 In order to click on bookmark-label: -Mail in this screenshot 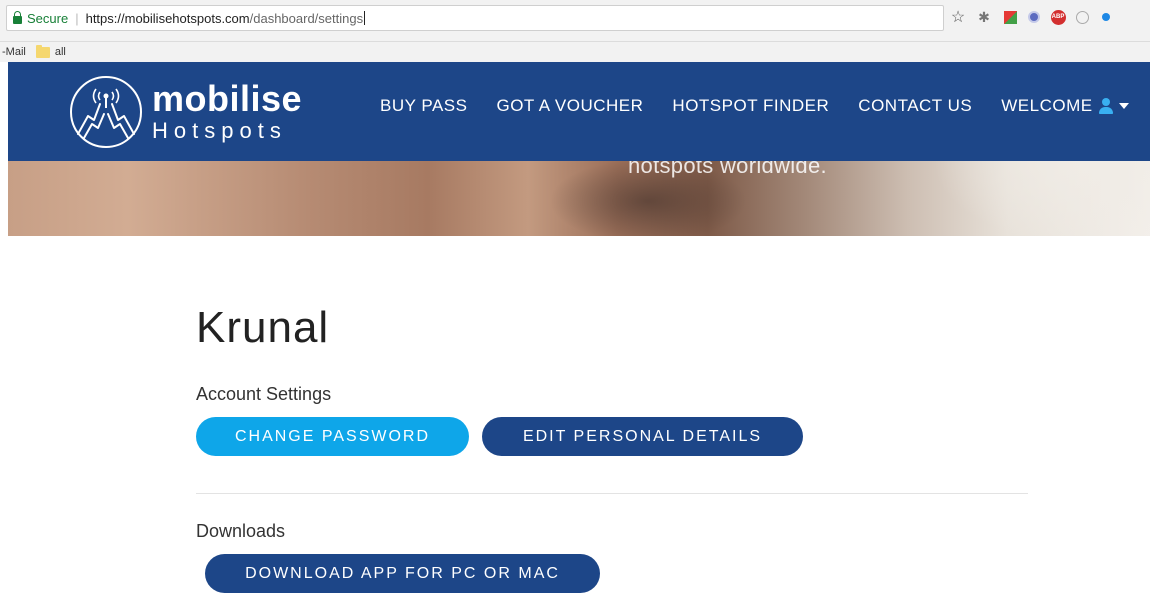, I will do `click(14, 52)`.